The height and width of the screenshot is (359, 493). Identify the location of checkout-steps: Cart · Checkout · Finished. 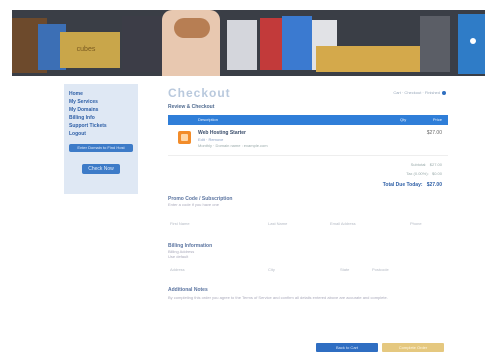
(420, 92).